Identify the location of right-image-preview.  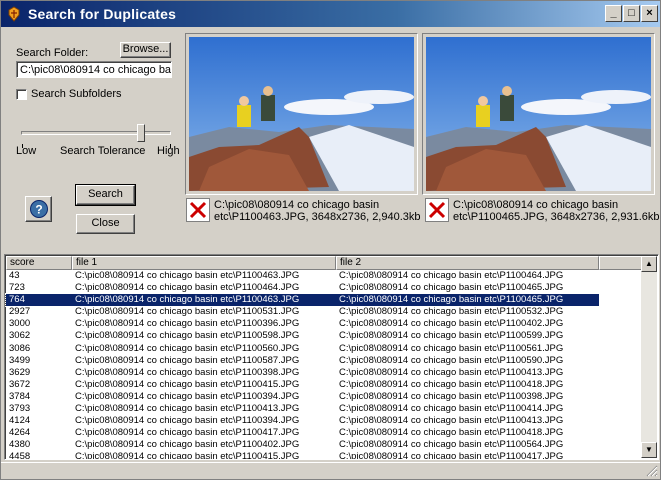
(538, 114).